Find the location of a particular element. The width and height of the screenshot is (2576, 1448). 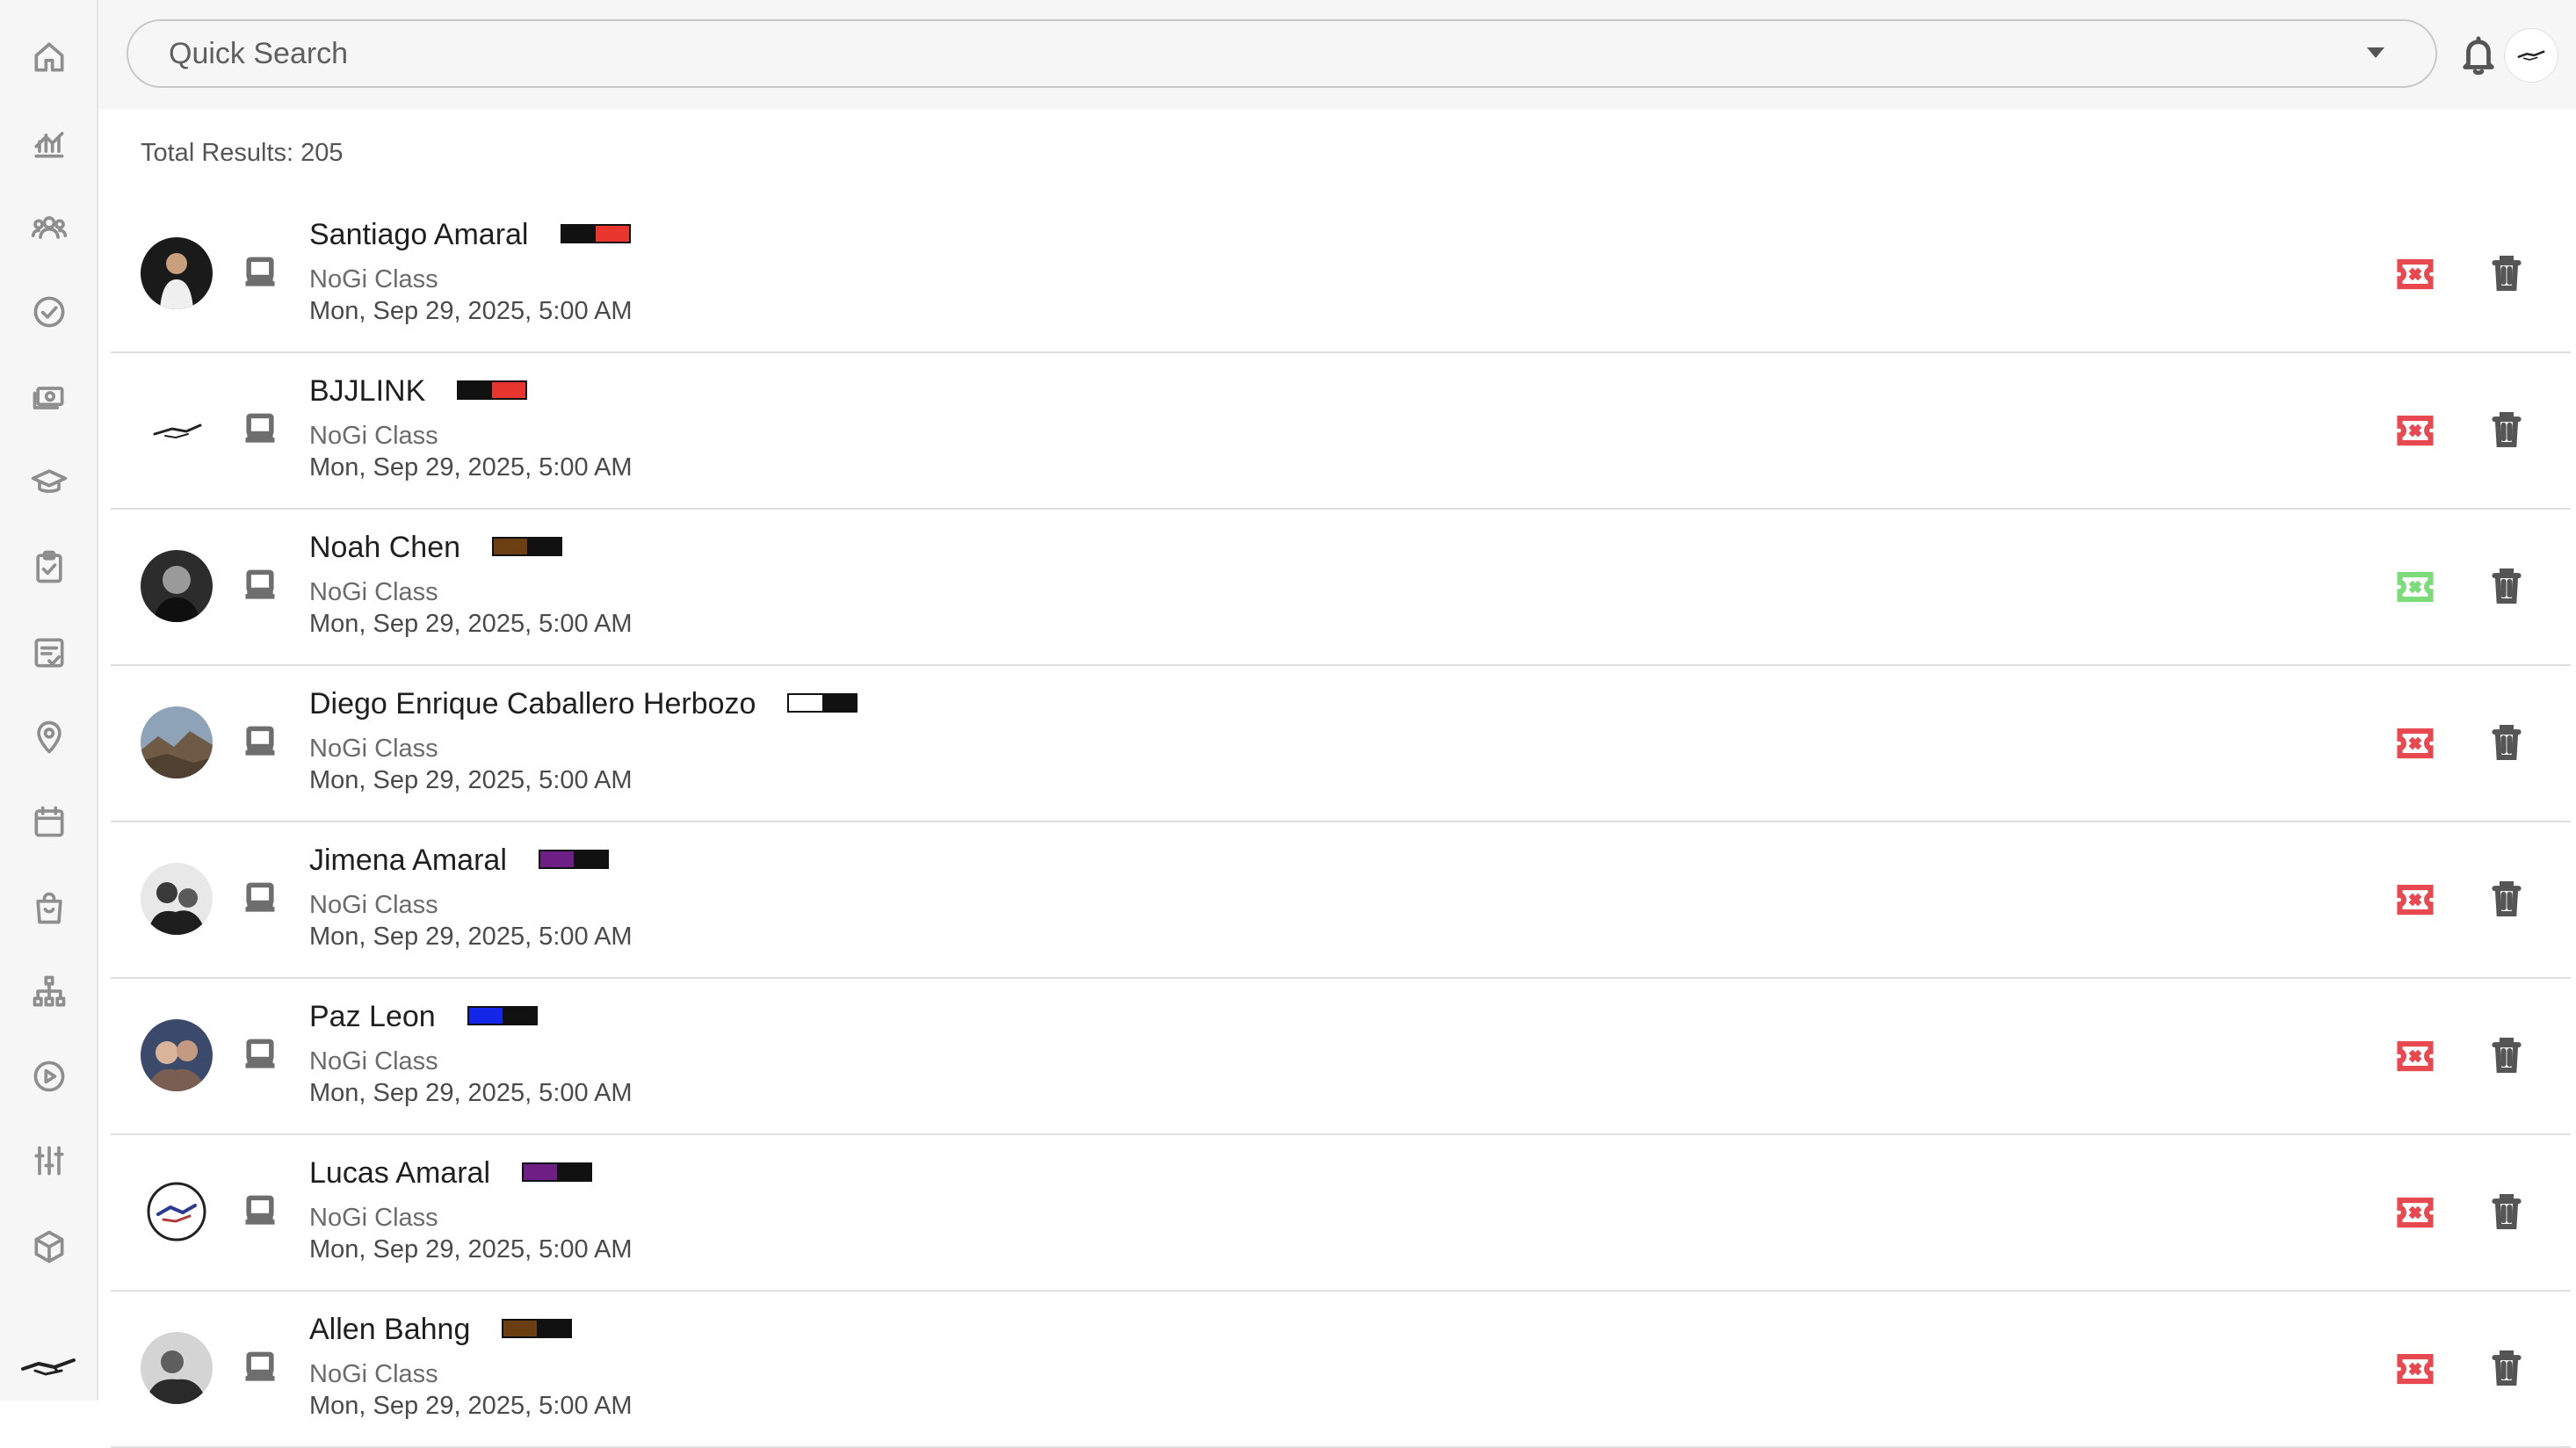

member-name-row: BJJLINK is located at coordinates (418, 391).